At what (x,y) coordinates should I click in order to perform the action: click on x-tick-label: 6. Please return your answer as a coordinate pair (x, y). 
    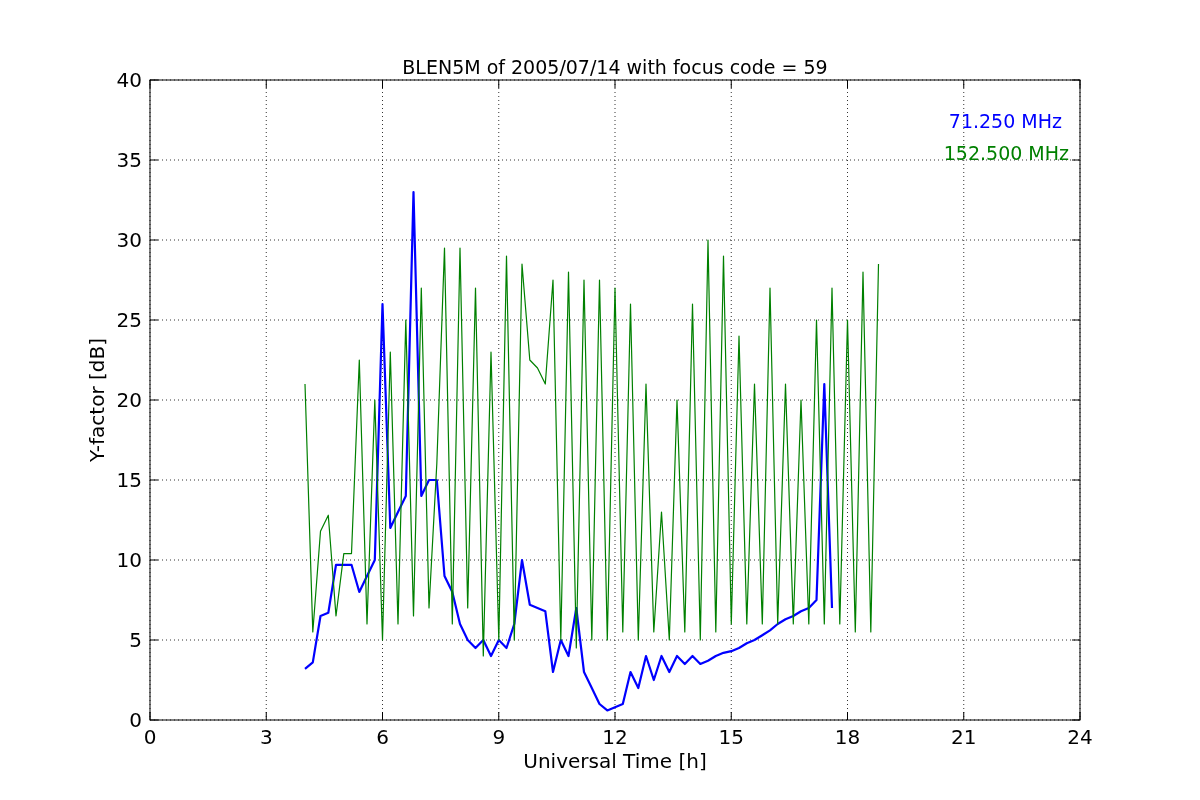
    Looking at the image, I should click on (382, 737).